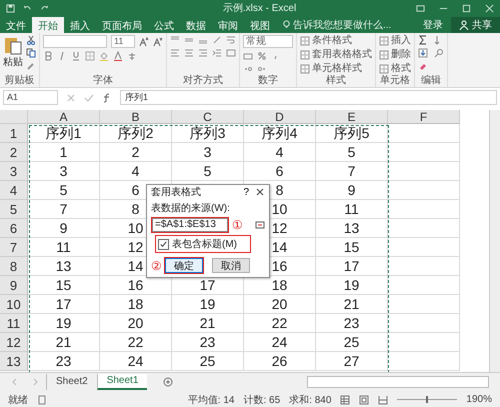 The image size is (500, 407). Describe the element at coordinates (433, 25) in the screenshot. I see `sign-in-link: 登录` at that location.